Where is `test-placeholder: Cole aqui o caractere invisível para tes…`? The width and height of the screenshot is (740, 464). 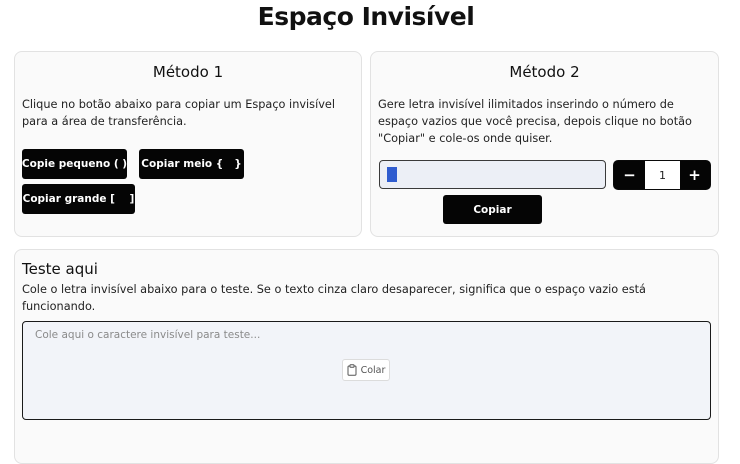
test-placeholder: Cole aqui o caractere invisível para tes… is located at coordinates (148, 335).